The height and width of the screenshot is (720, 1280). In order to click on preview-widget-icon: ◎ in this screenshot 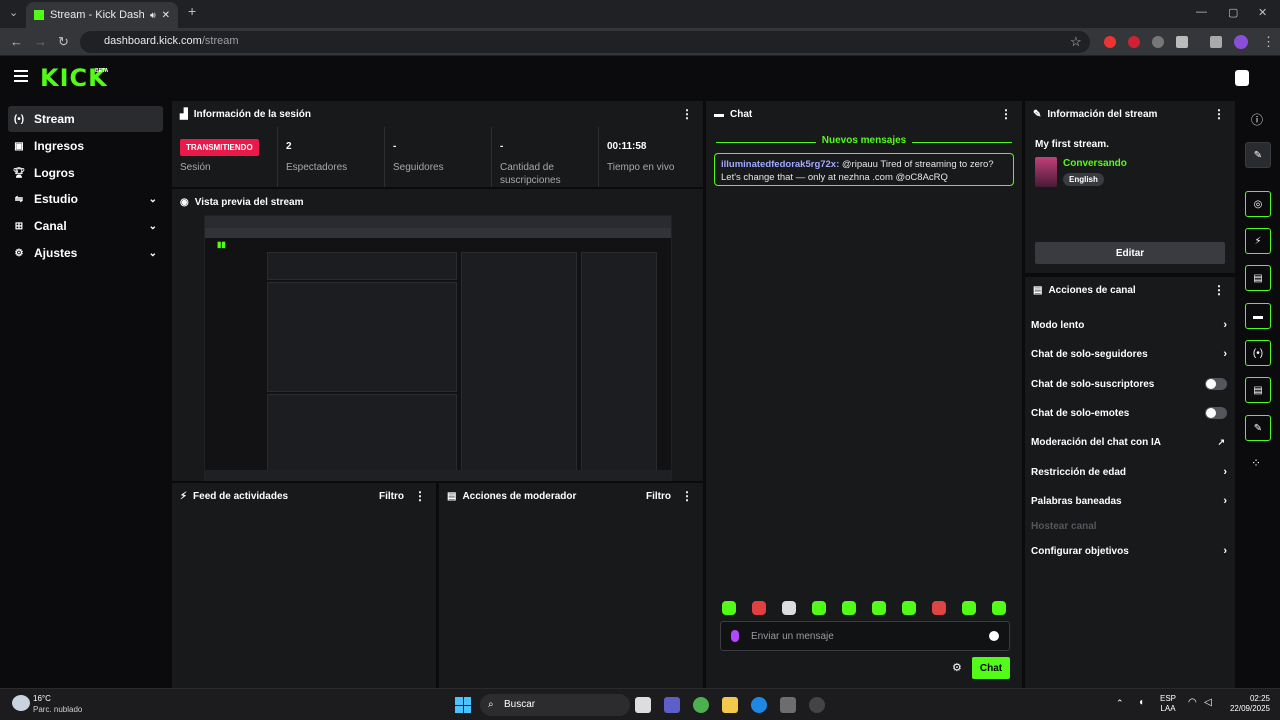, I will do `click(1258, 204)`.